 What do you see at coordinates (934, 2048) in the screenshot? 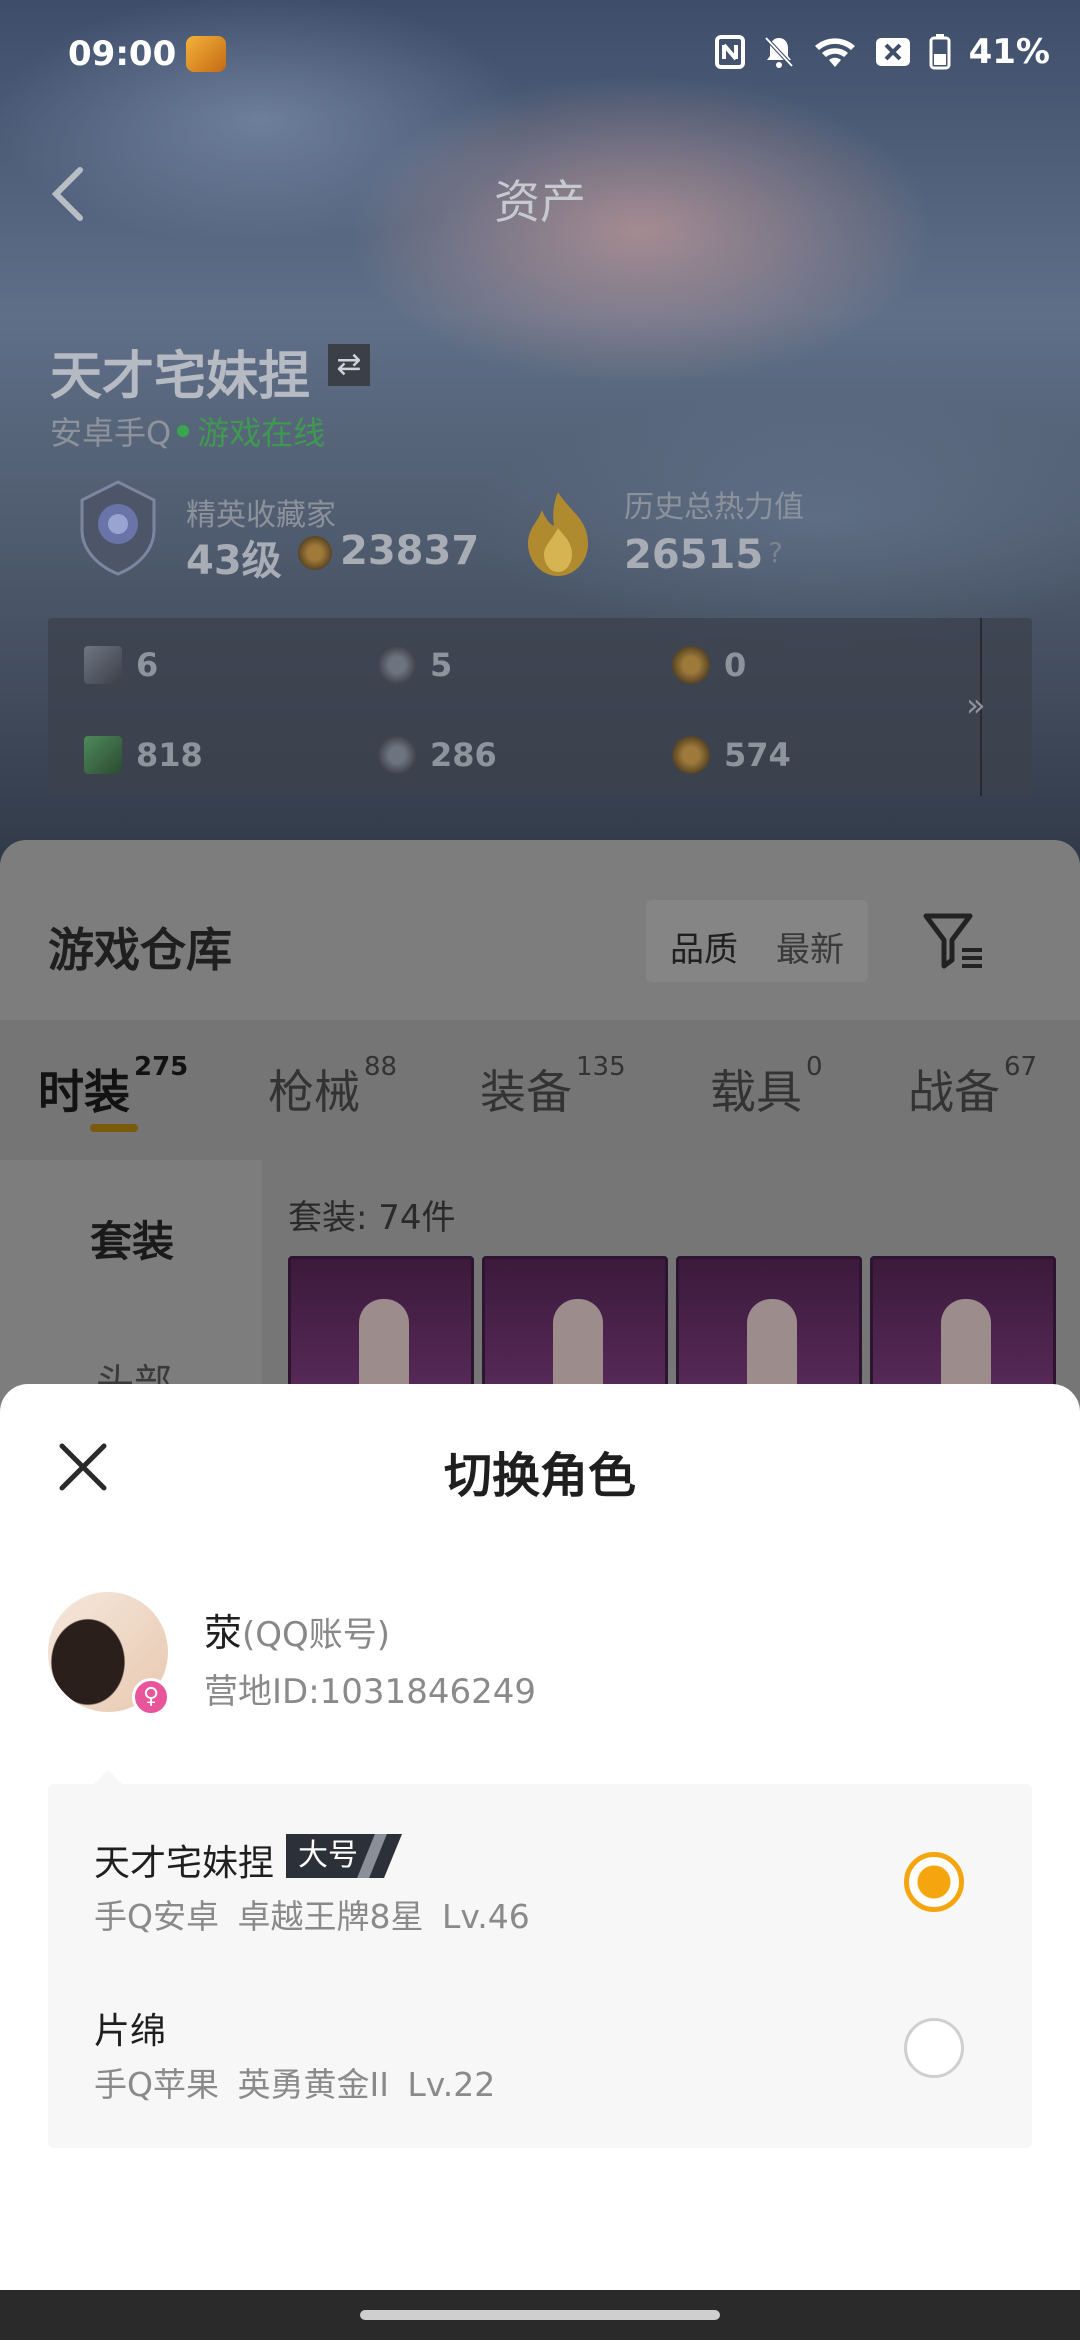
I see `role-radio-unselected` at bounding box center [934, 2048].